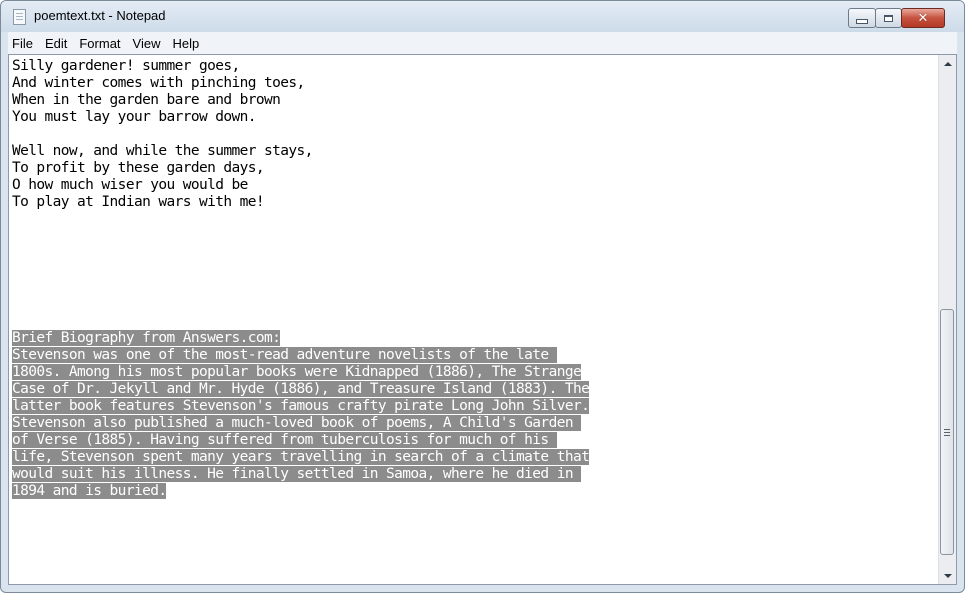 This screenshot has height=593, width=965. Describe the element at coordinates (185, 43) in the screenshot. I see `menu-help: Help` at that location.